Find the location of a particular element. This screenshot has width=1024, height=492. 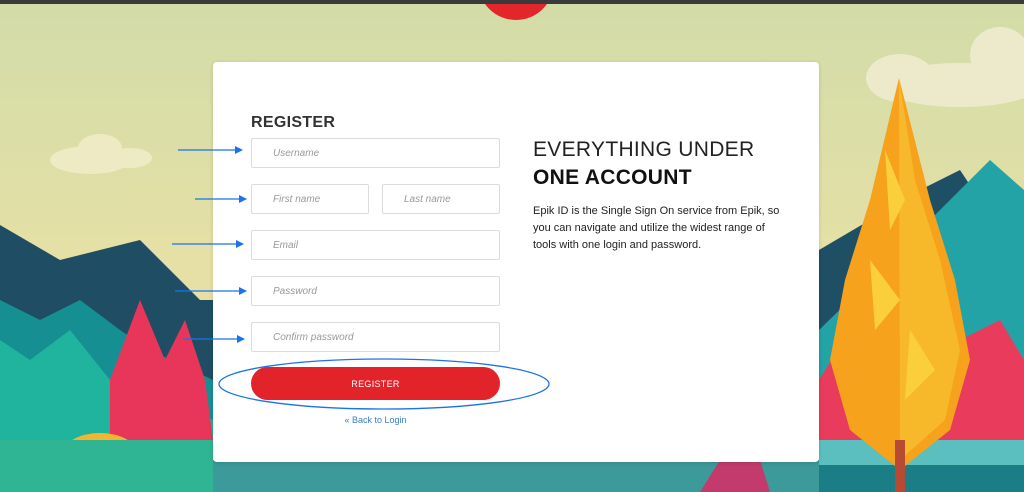

password-field is located at coordinates (375, 291).